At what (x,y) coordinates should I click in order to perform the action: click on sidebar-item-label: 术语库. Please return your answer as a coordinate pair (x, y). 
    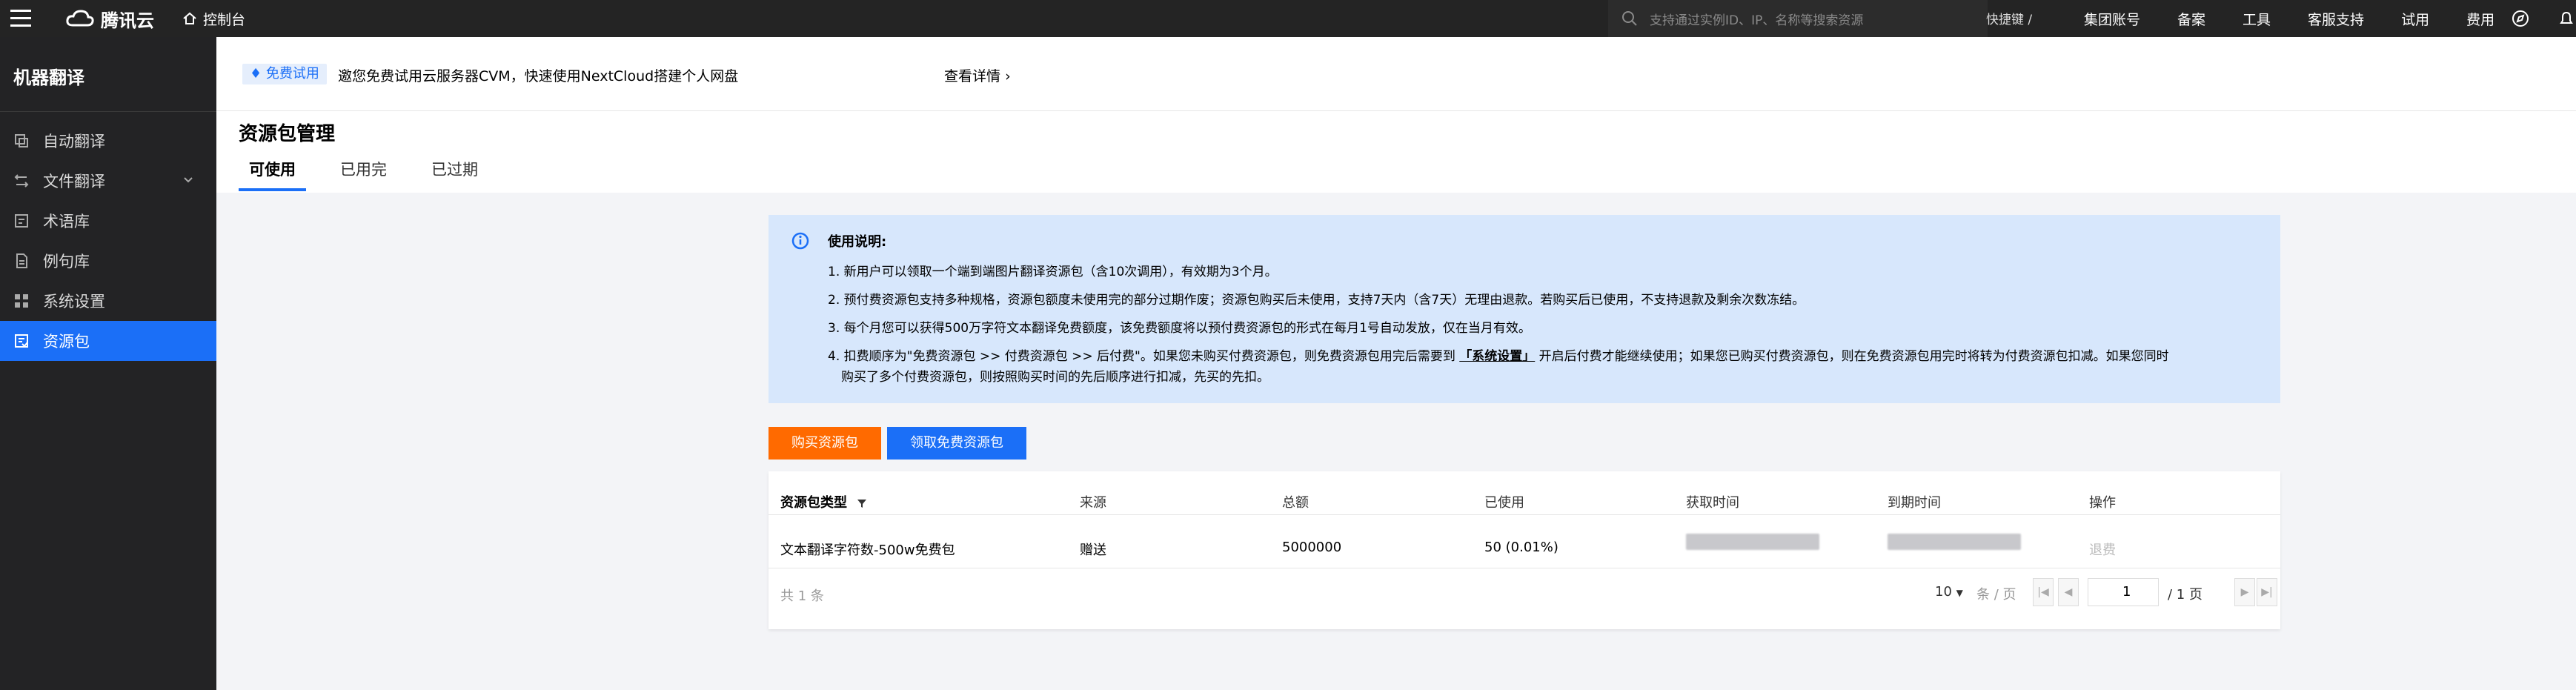
    Looking at the image, I should click on (66, 221).